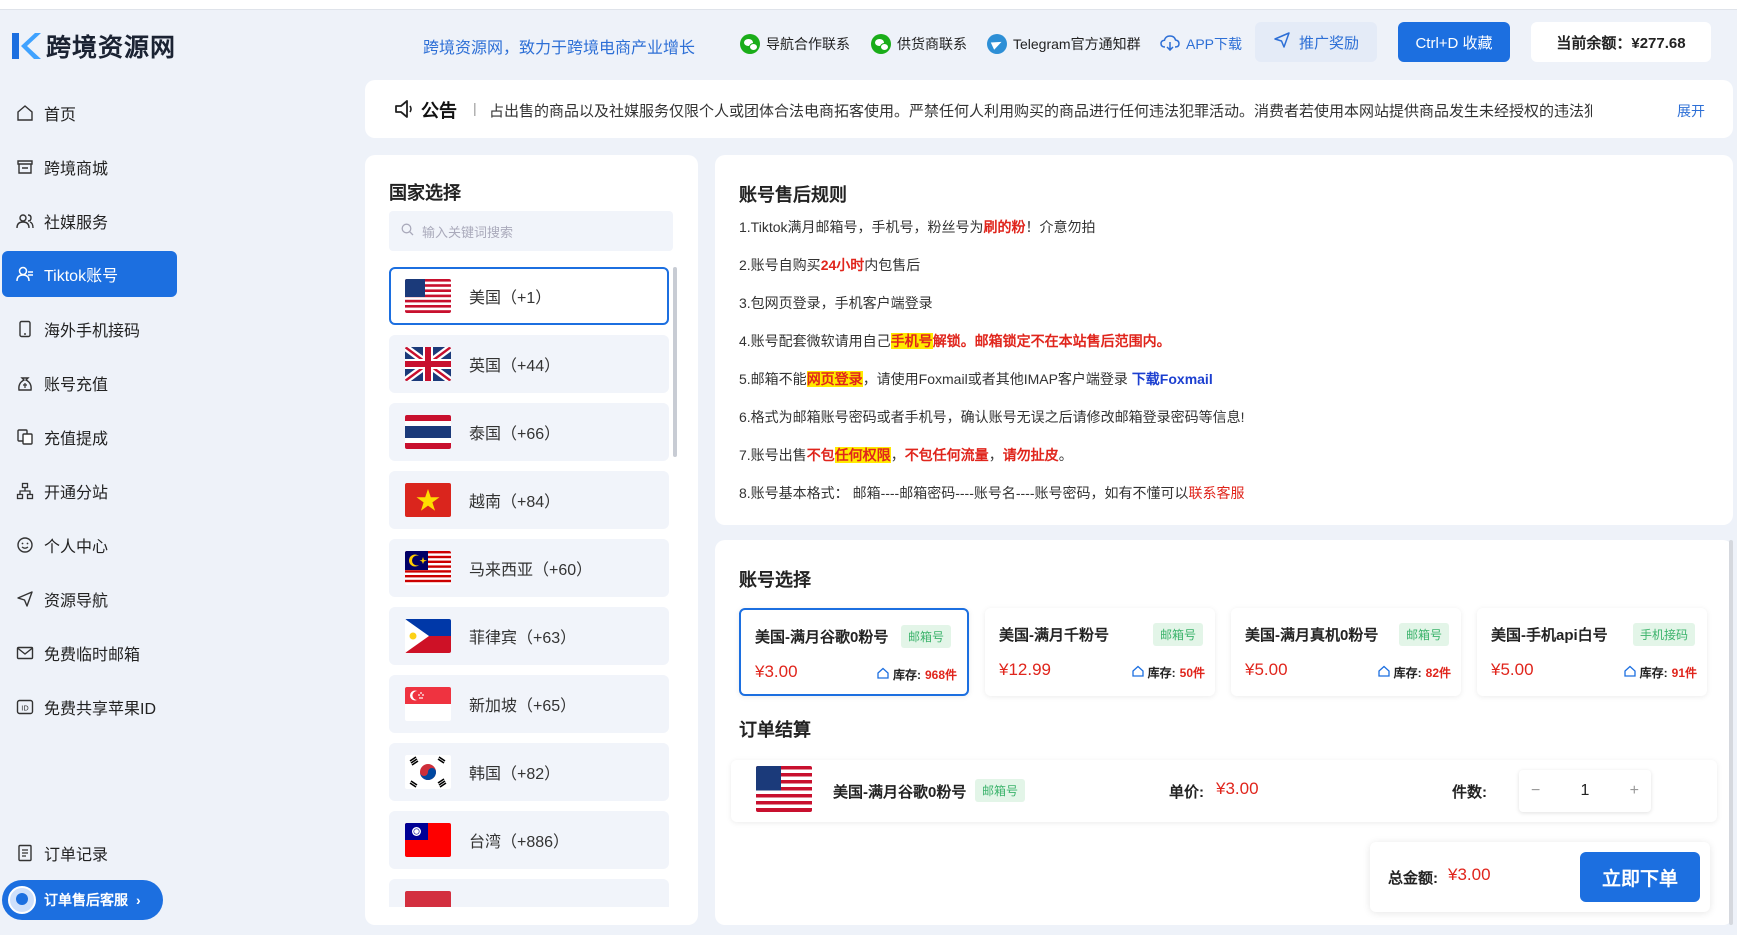 The width and height of the screenshot is (1737, 935). I want to click on contact-support-link: 联系客服, so click(1217, 493).